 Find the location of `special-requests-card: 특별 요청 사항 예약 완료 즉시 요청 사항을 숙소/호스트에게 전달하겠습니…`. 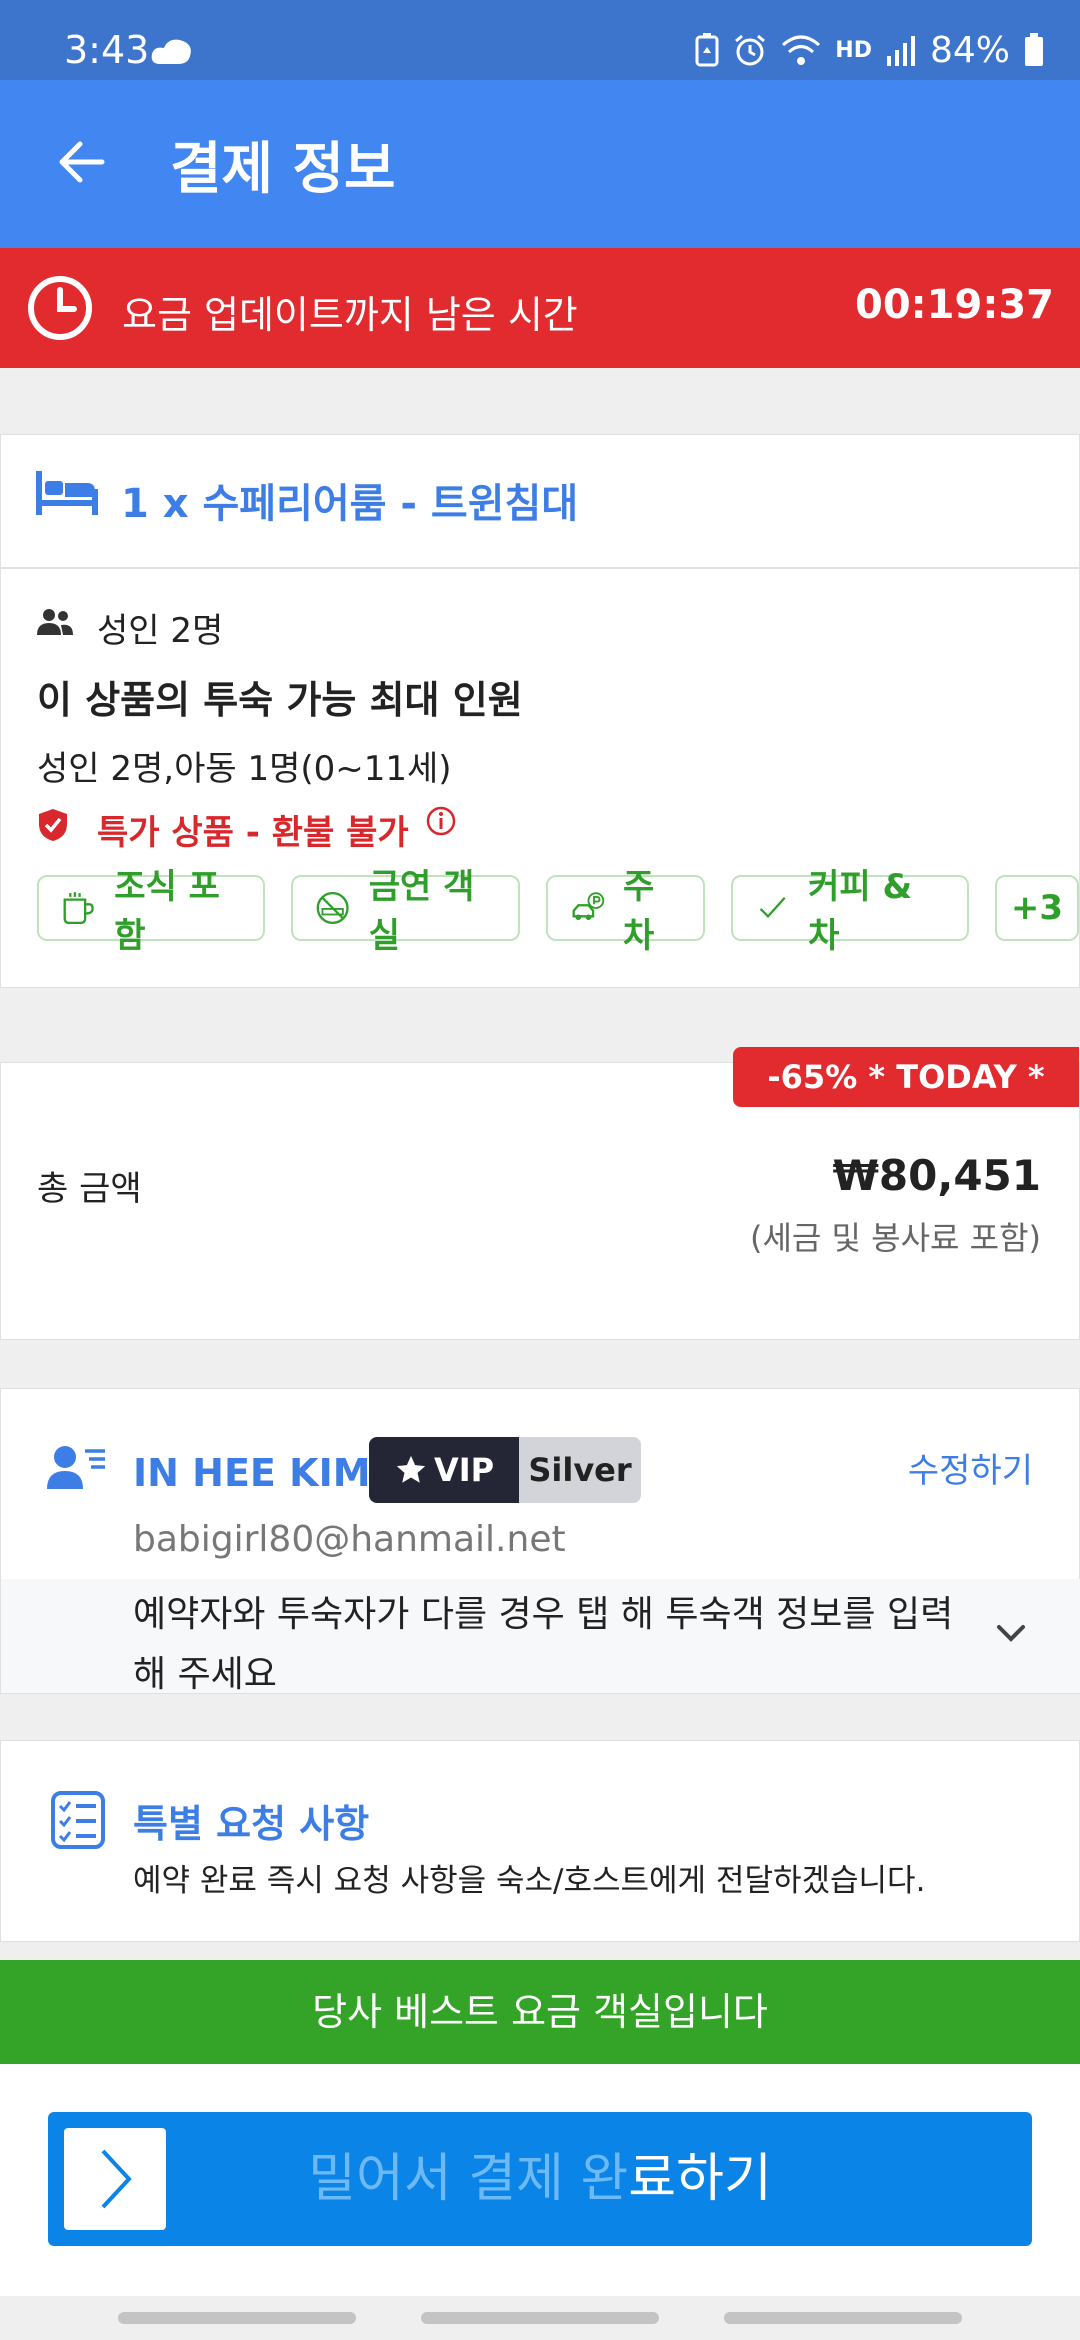

special-requests-card: 특별 요청 사항 예약 완료 즉시 요청 사항을 숙소/호스트에게 전달하겠습니… is located at coordinates (540, 1841).